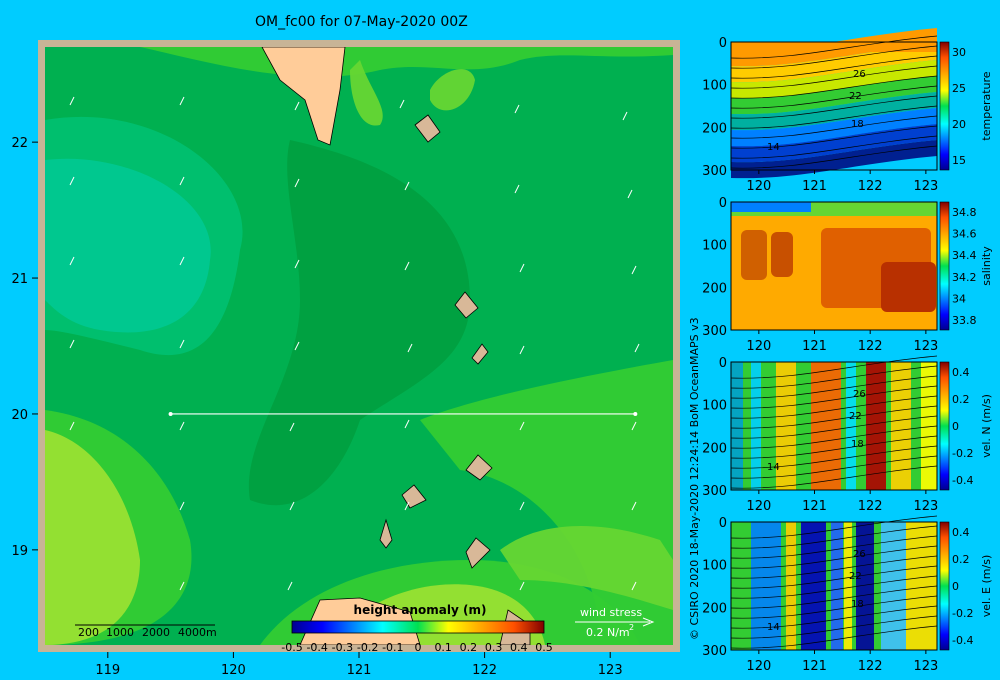 This screenshot has width=1000, height=680. What do you see at coordinates (88, 632) in the screenshot?
I see `scale-bar-label: 200` at bounding box center [88, 632].